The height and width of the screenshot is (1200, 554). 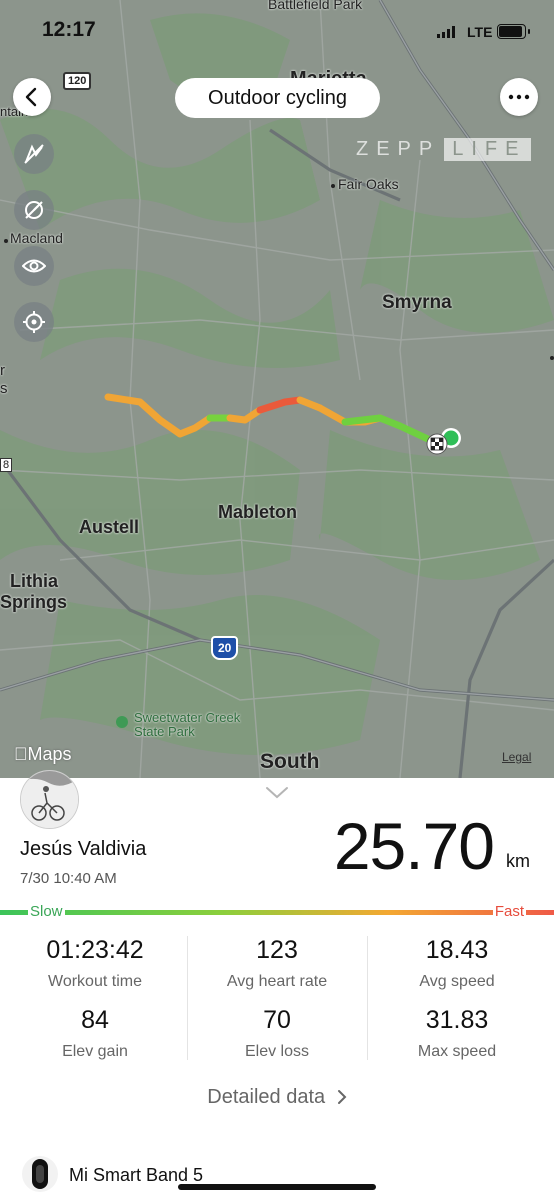 What do you see at coordinates (136, 1175) in the screenshot?
I see `device-name: Mi Smart Band 5` at bounding box center [136, 1175].